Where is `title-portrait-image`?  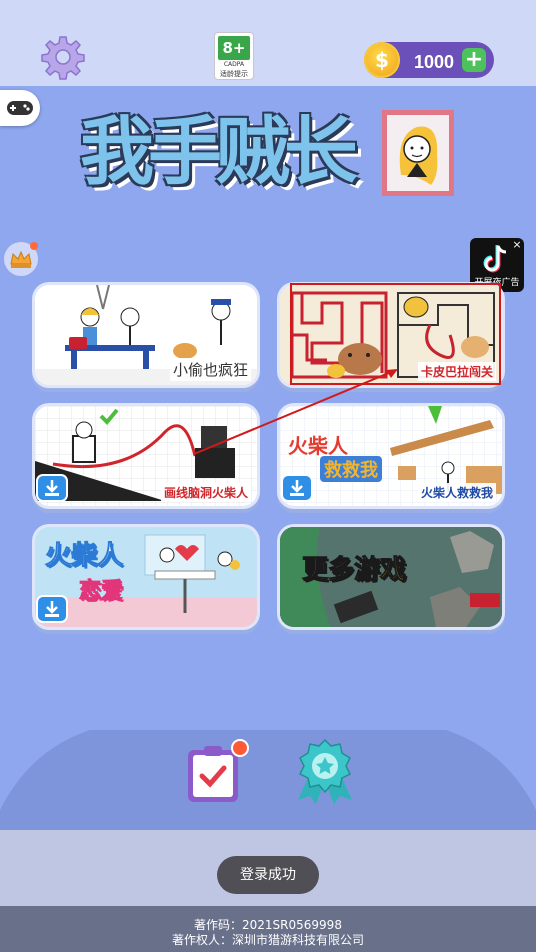
title-portrait-image is located at coordinates (418, 153).